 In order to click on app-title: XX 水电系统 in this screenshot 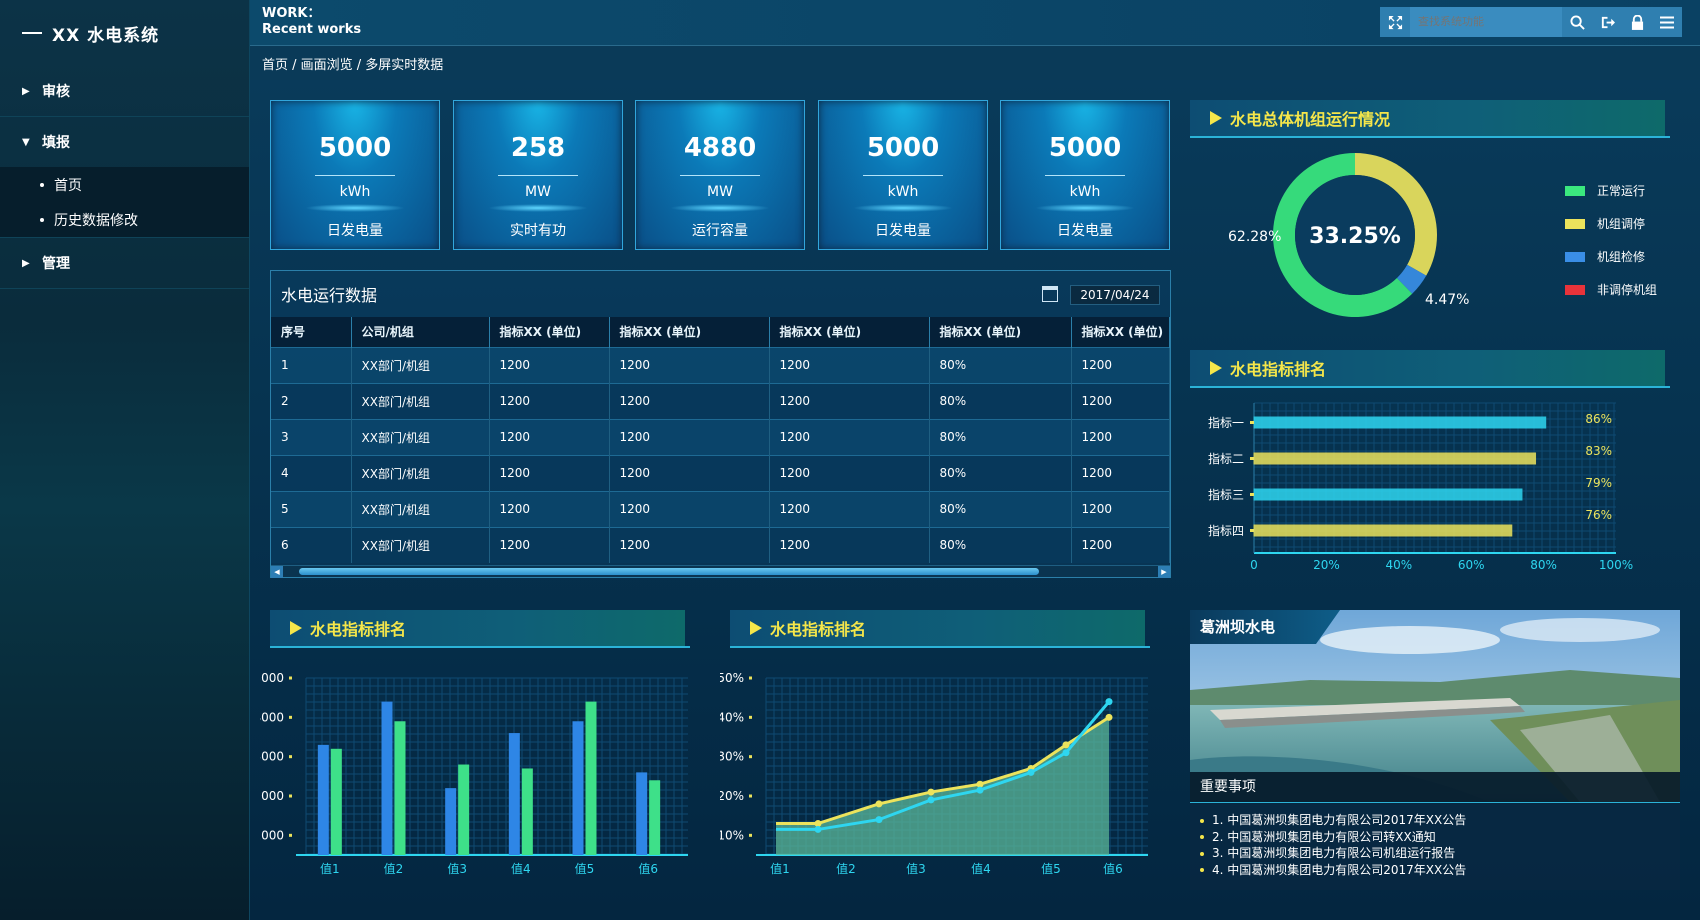, I will do `click(106, 35)`.